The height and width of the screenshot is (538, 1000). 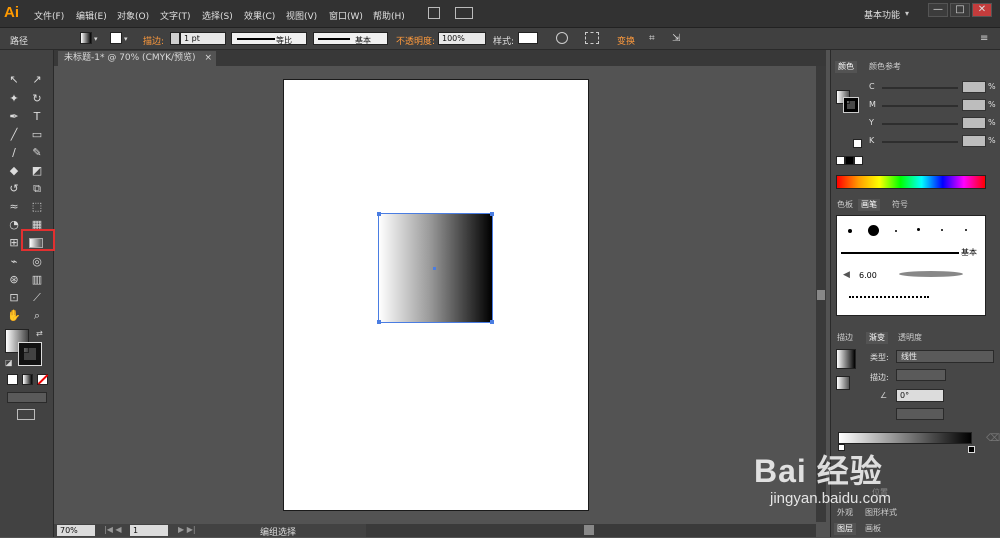 I want to click on zoom-tool-icon: ⌕, so click(x=37, y=316).